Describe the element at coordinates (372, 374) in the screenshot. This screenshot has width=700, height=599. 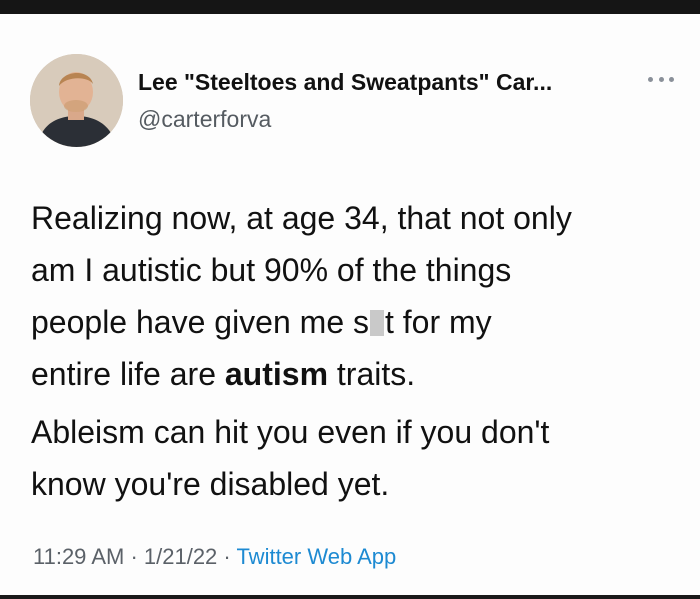
I see `tweet-line: traits.` at that location.